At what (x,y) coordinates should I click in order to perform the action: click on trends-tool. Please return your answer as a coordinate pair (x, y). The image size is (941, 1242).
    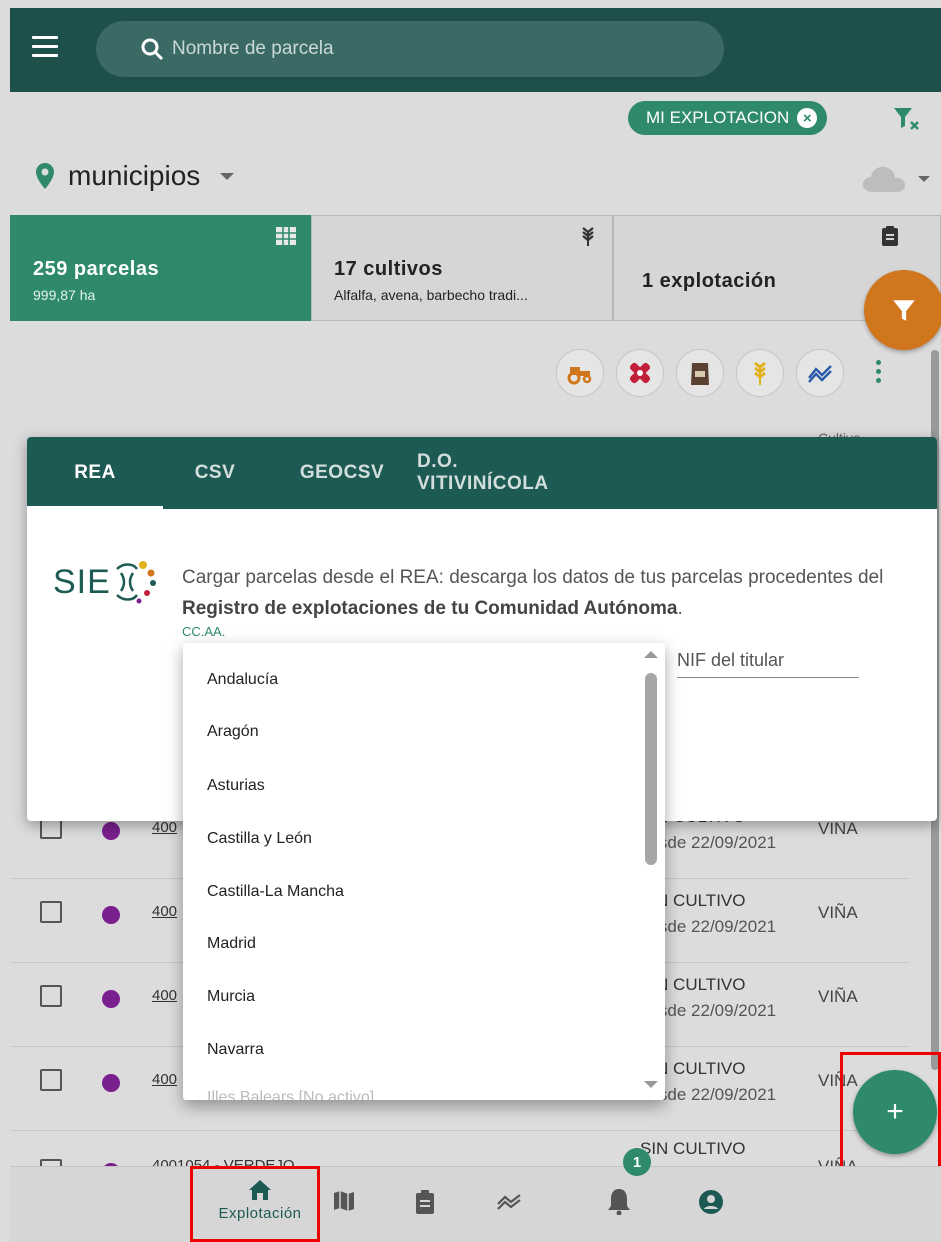
    Looking at the image, I should click on (820, 373).